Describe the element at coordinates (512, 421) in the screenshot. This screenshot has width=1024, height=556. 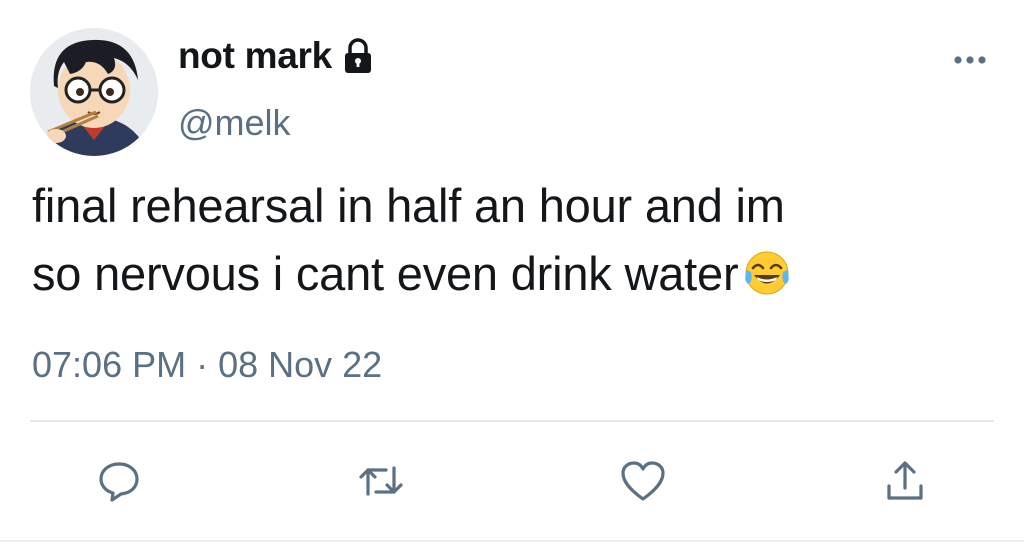
I see `divider` at that location.